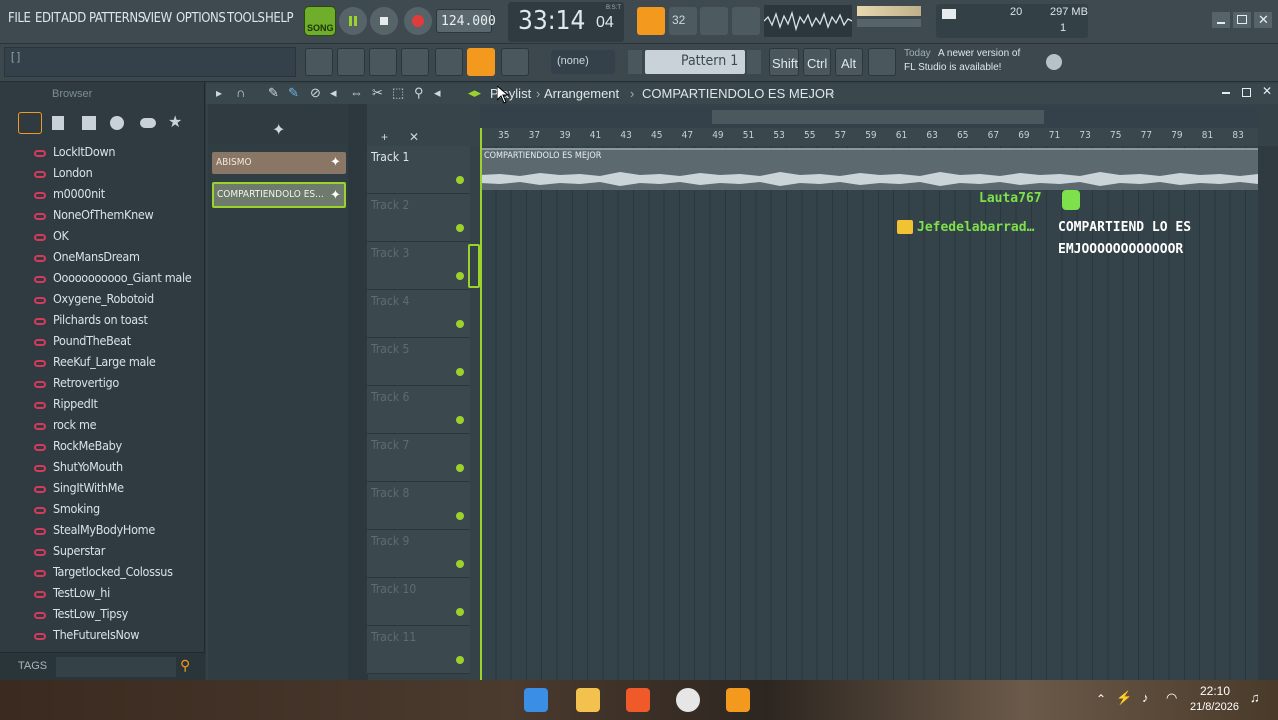  I want to click on browser-plugins-icon, so click(89, 123).